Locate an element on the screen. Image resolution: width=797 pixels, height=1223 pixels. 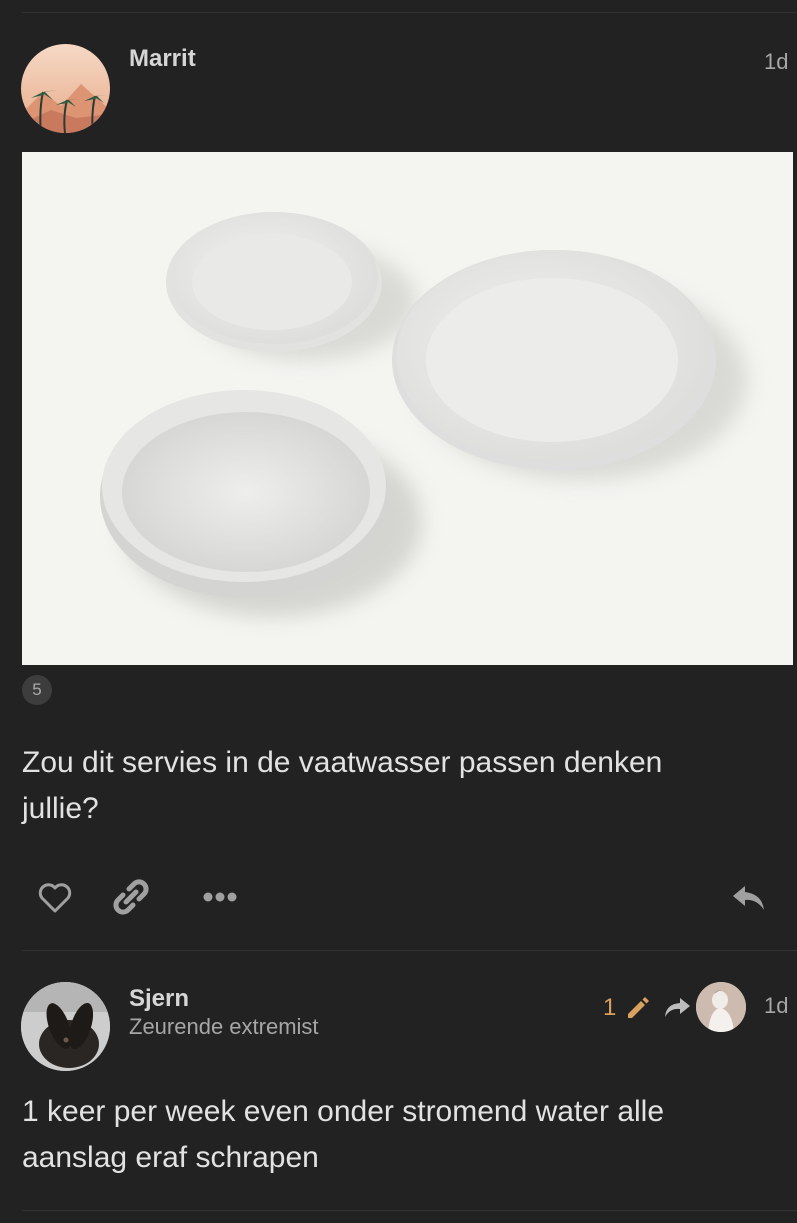
image-count-badge: 5 is located at coordinates (37, 690).